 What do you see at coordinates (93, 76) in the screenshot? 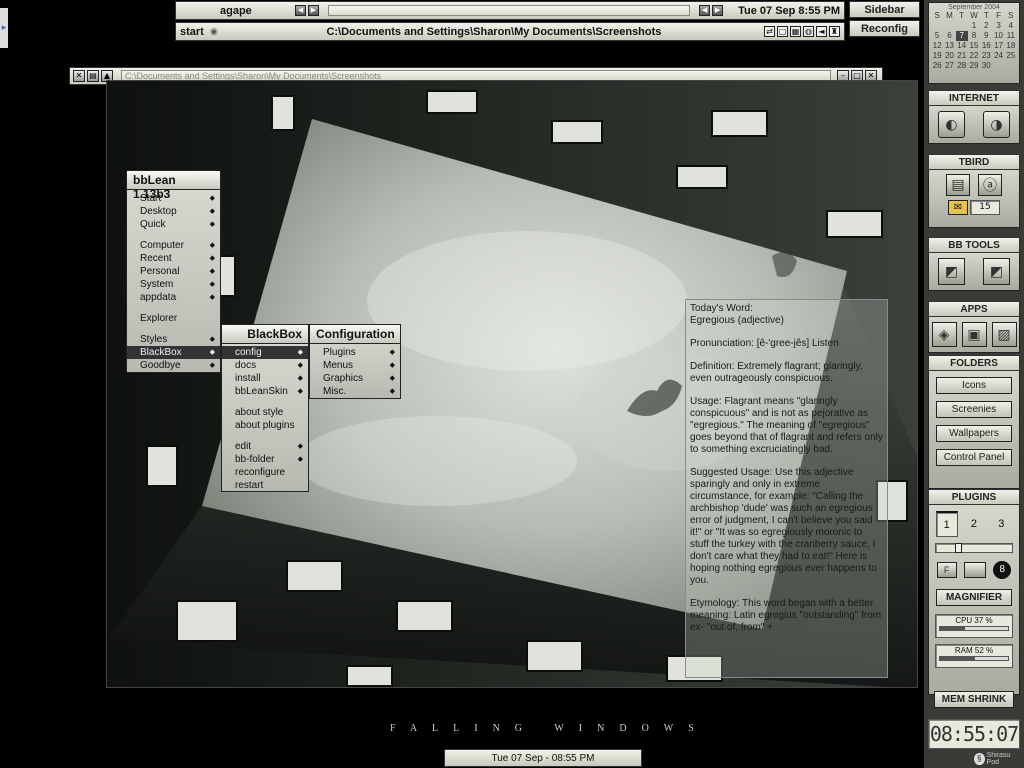
I see `rollup-icon: ▤` at bounding box center [93, 76].